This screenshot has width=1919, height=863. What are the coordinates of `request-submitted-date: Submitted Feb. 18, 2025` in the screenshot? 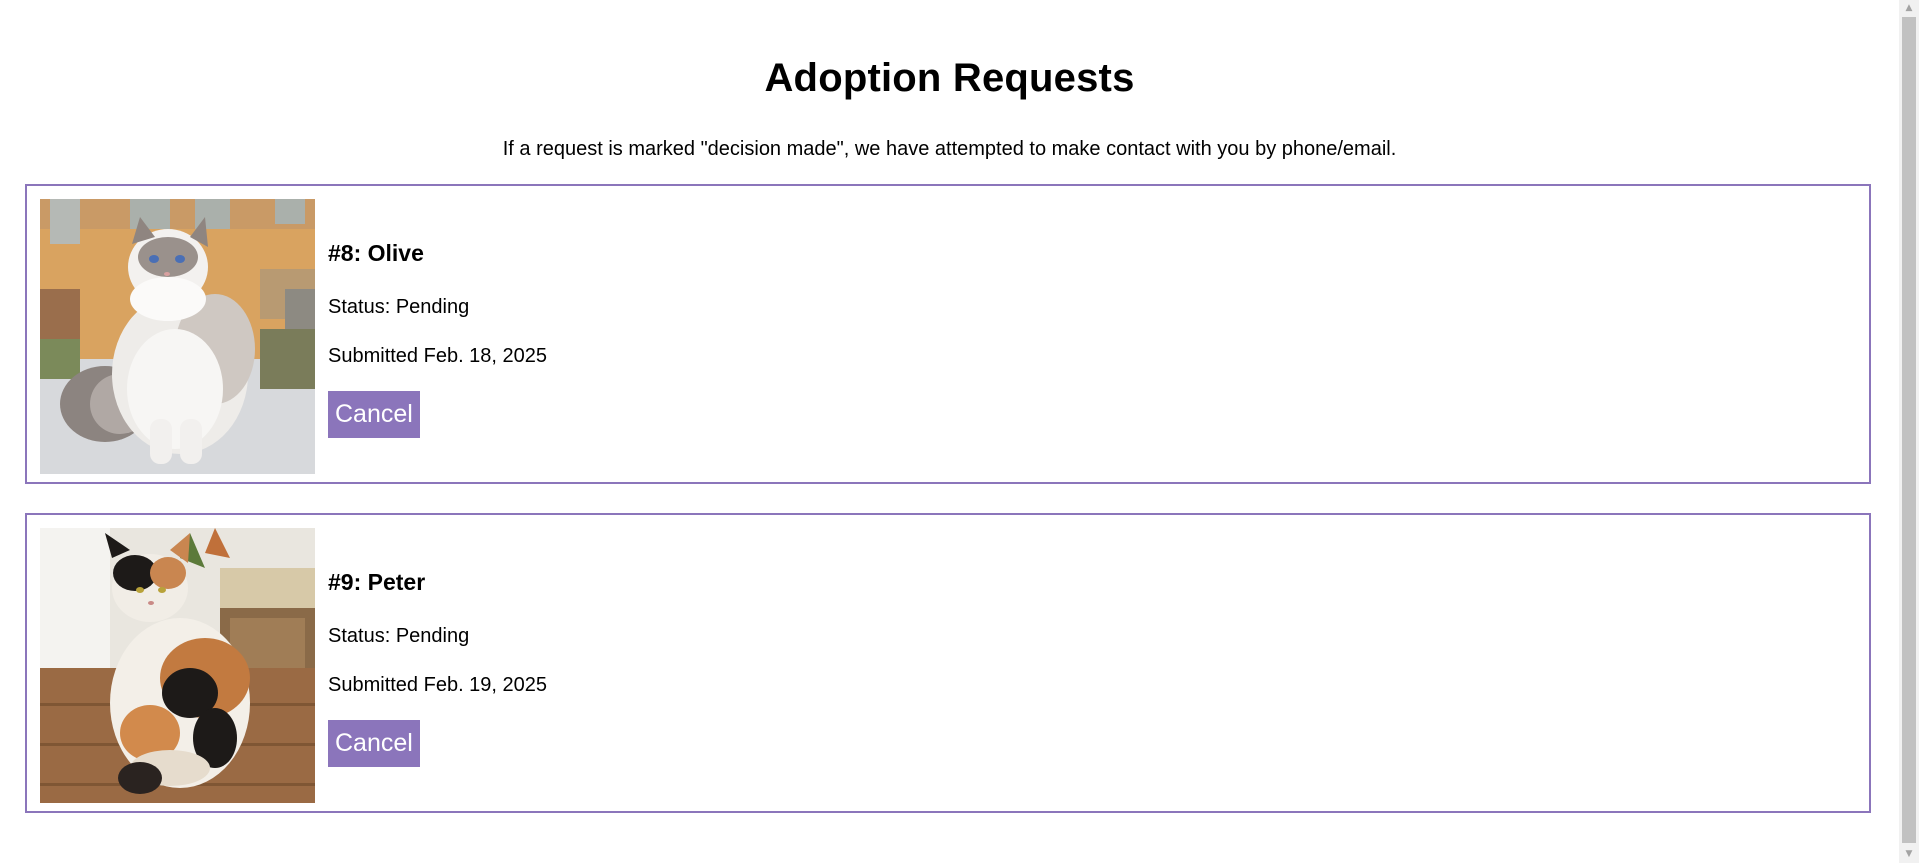 It's located at (438, 356).